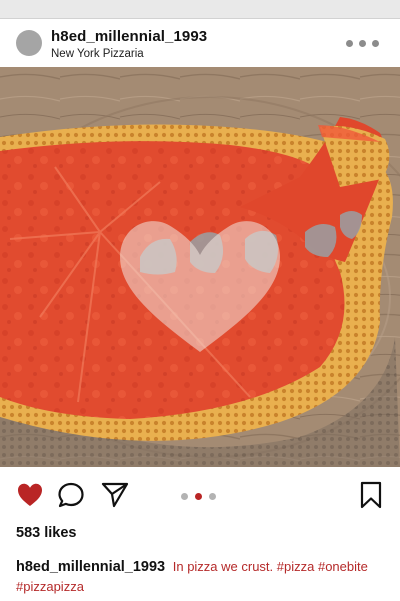 Image resolution: width=400 pixels, height=601 pixels. I want to click on carousel-dot-active, so click(198, 496).